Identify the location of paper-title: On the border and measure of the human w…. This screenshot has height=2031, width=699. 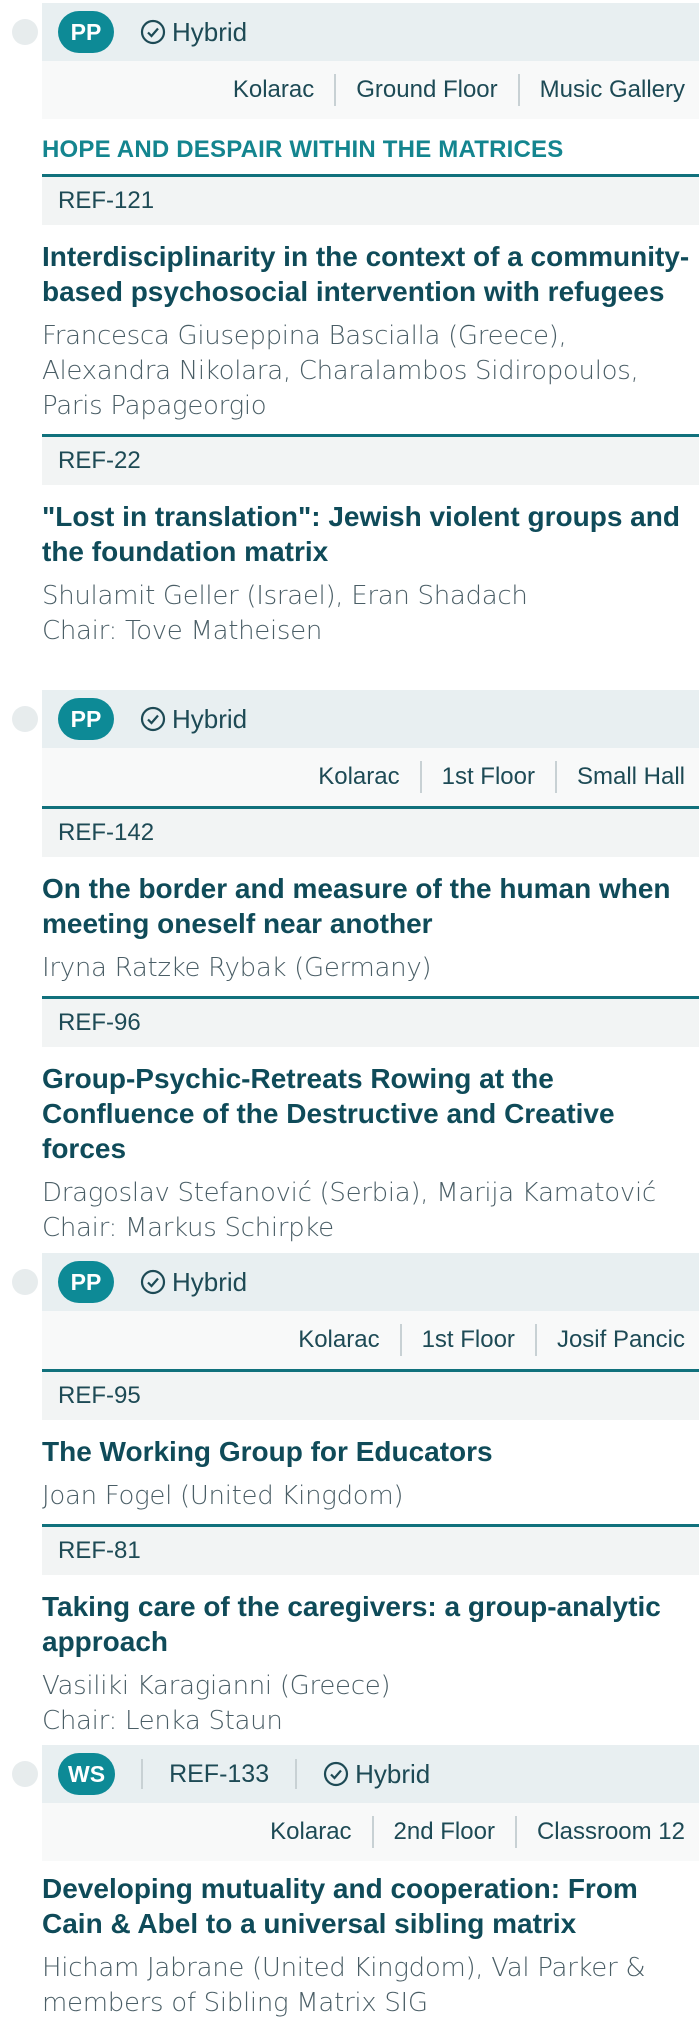
(370, 899).